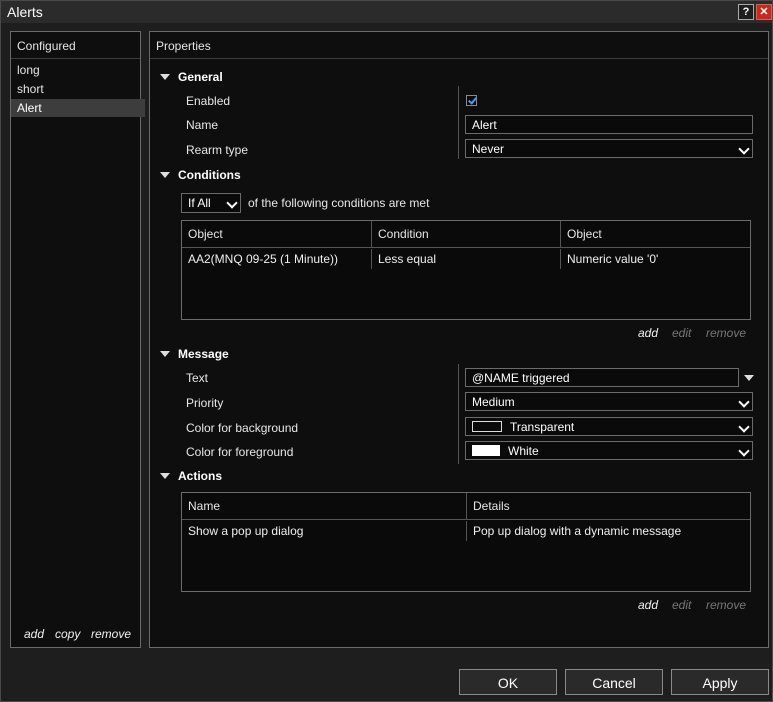 This screenshot has height=702, width=773. Describe the element at coordinates (609, 124) in the screenshot. I see `name-field: Alert` at that location.